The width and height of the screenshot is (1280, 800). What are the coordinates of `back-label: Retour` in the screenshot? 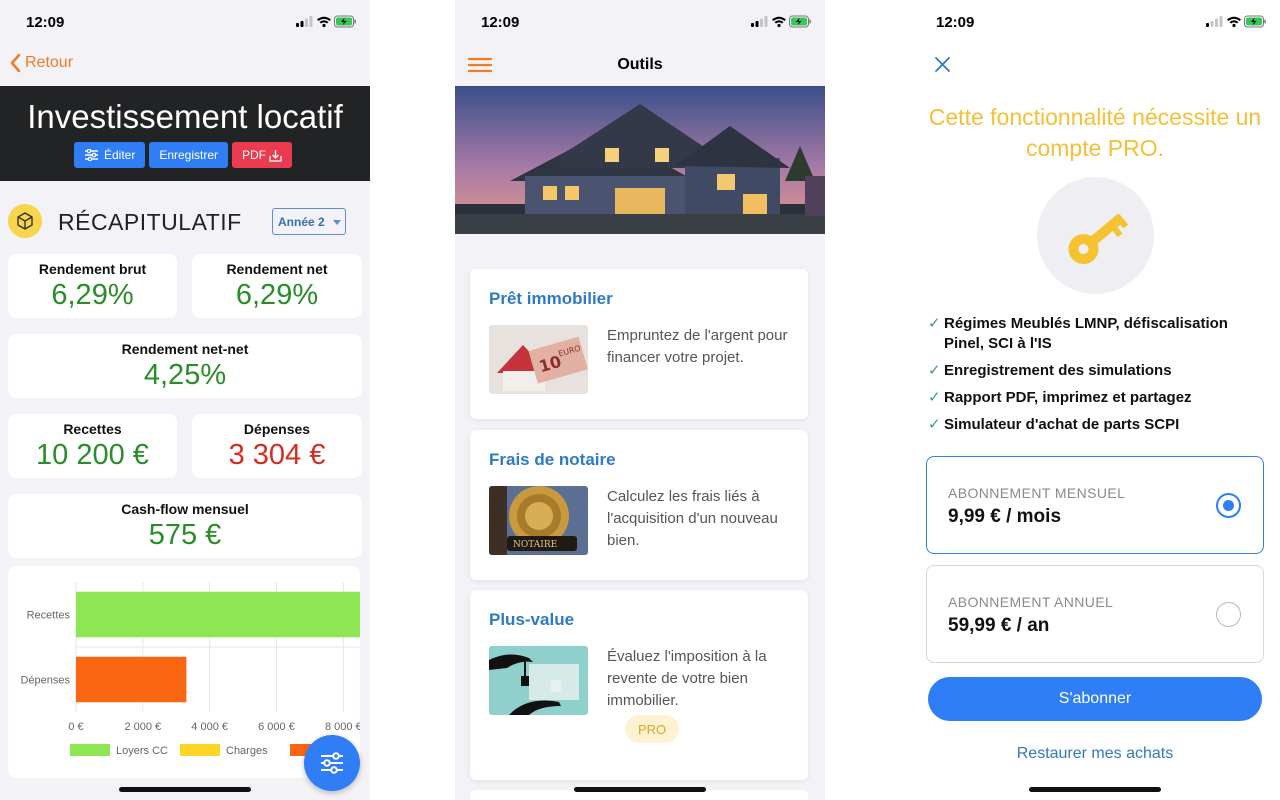 It's located at (49, 62).